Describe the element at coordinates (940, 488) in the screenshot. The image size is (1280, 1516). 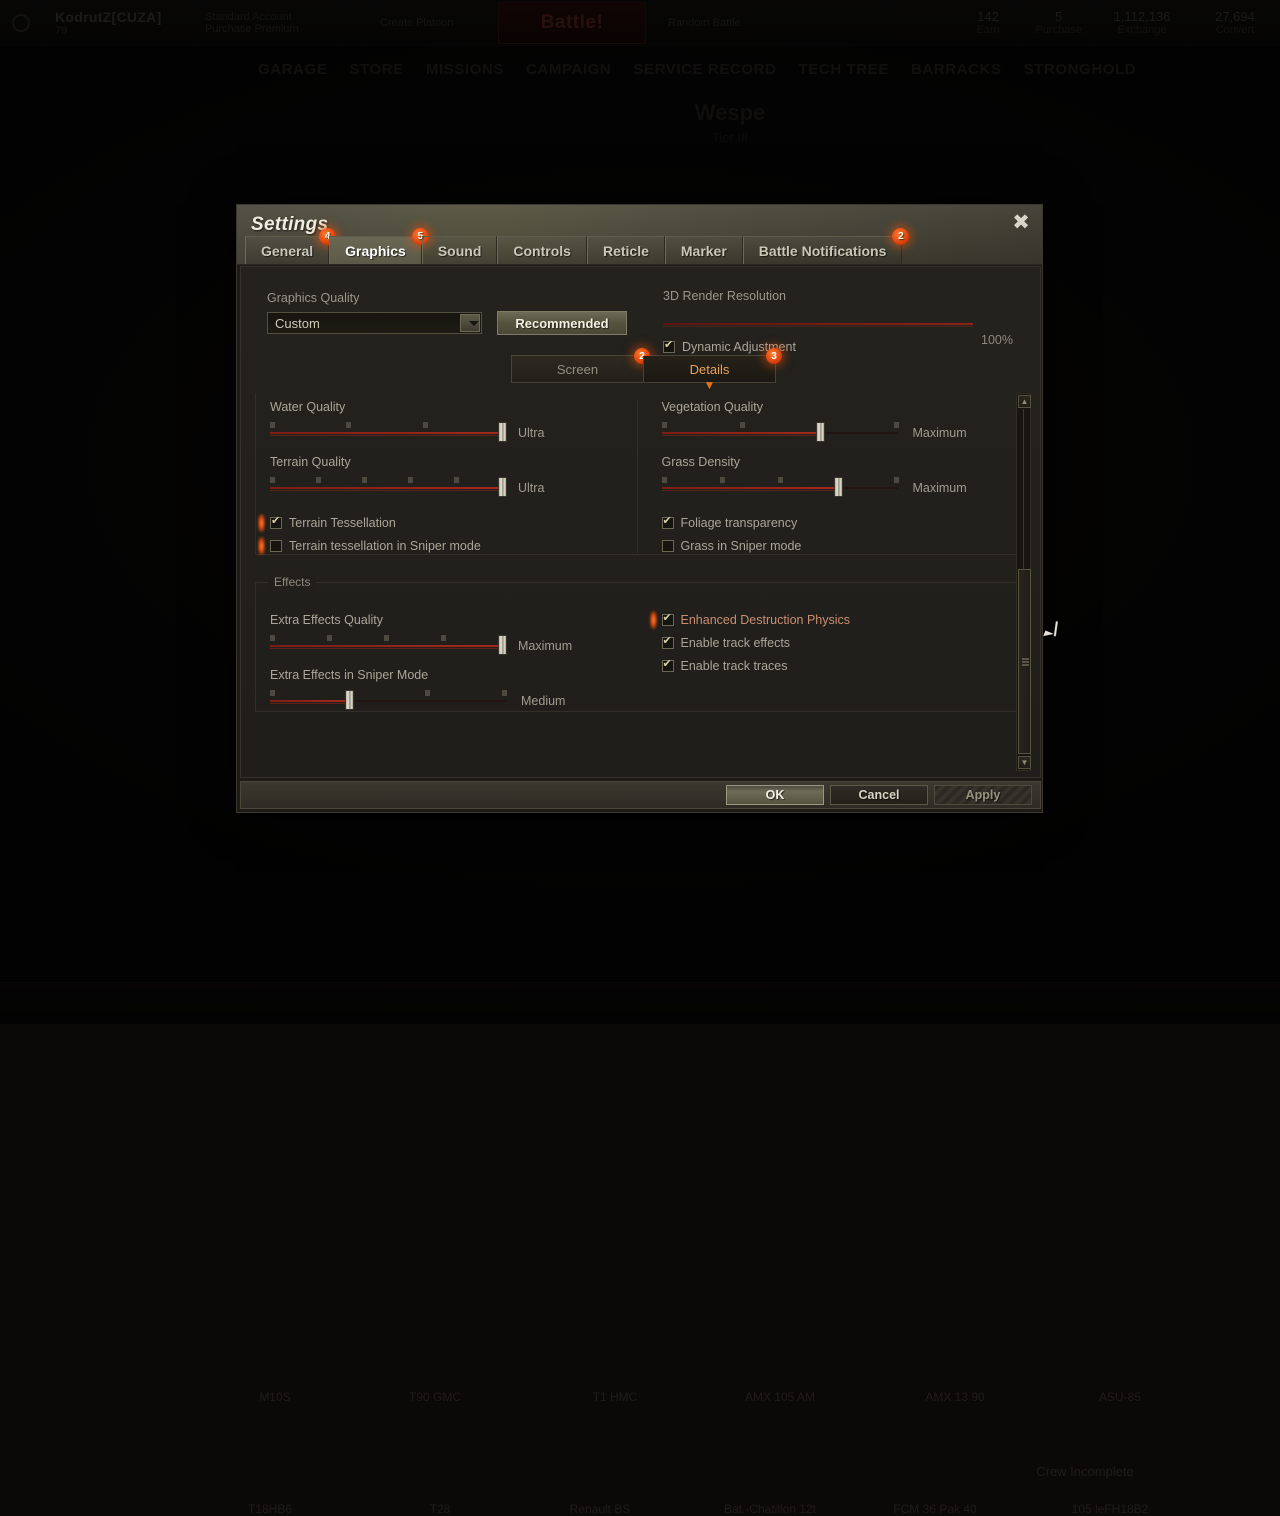
I see `grass-density-value: Maximum` at that location.